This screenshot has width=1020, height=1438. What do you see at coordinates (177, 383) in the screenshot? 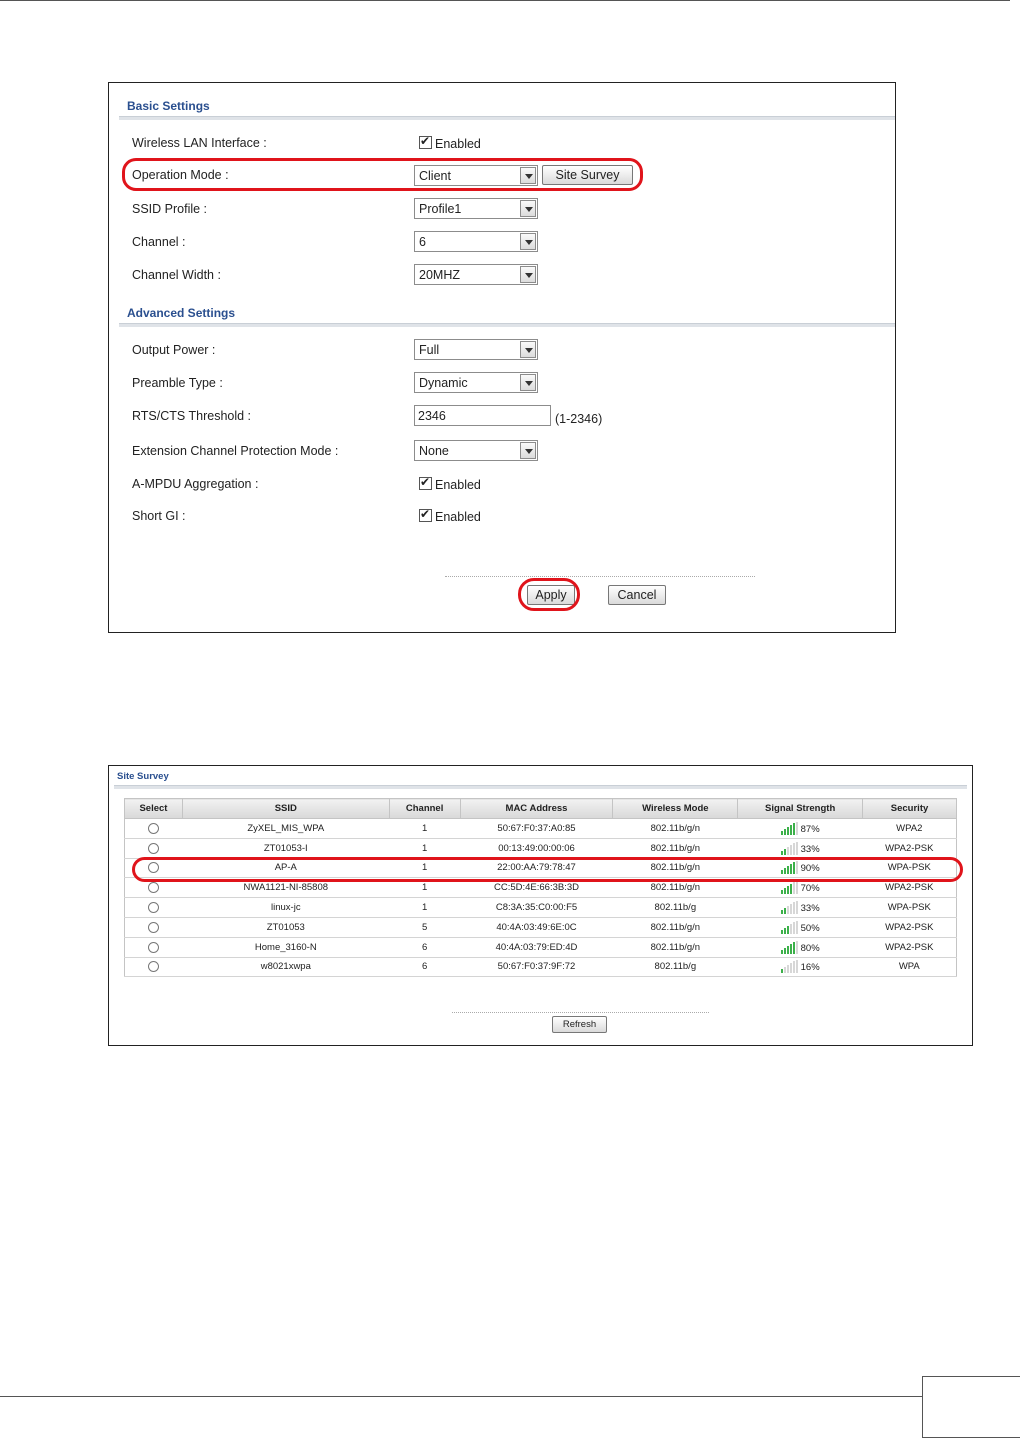
I see `preamble-type-label: Preamble Type :` at bounding box center [177, 383].